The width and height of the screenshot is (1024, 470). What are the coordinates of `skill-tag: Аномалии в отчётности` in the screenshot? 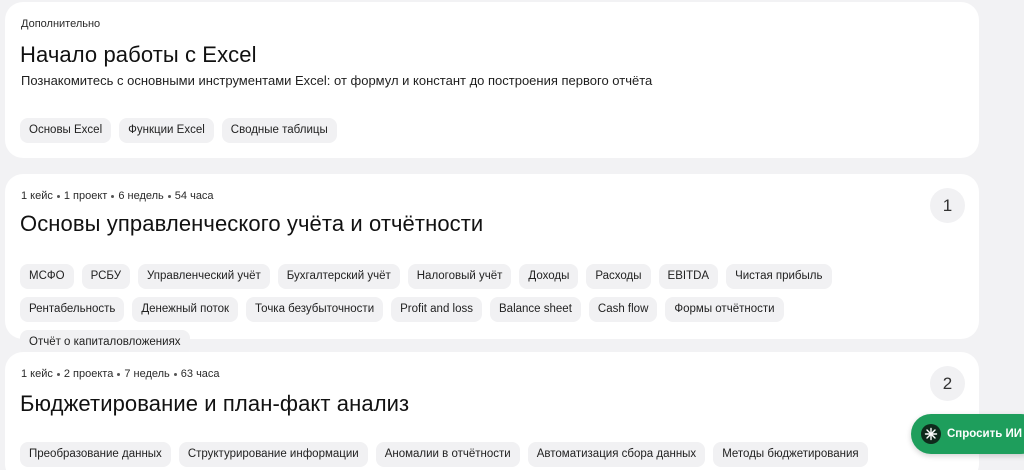 It's located at (447, 454).